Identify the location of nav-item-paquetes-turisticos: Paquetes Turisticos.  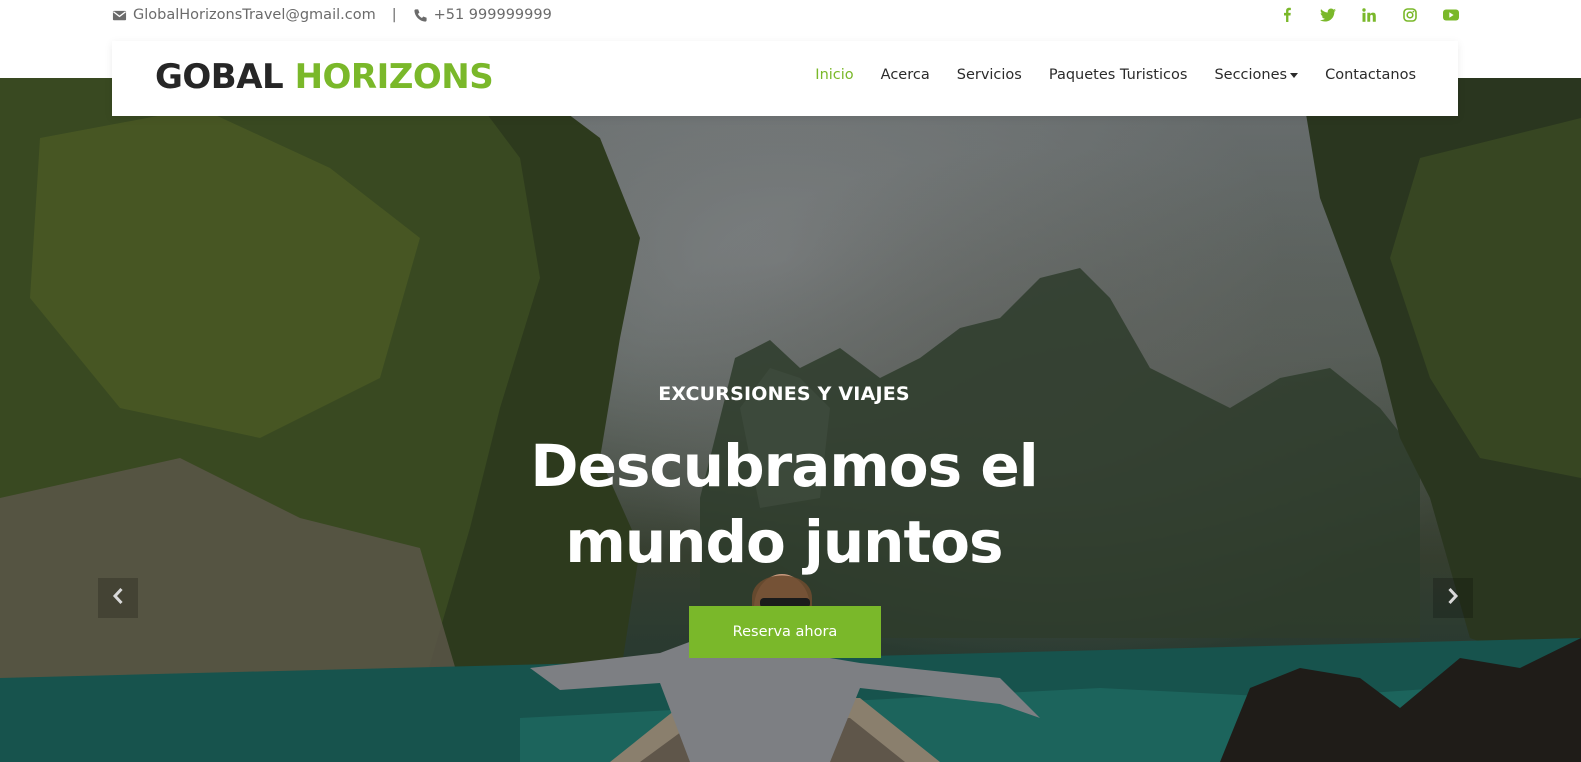
(1118, 75).